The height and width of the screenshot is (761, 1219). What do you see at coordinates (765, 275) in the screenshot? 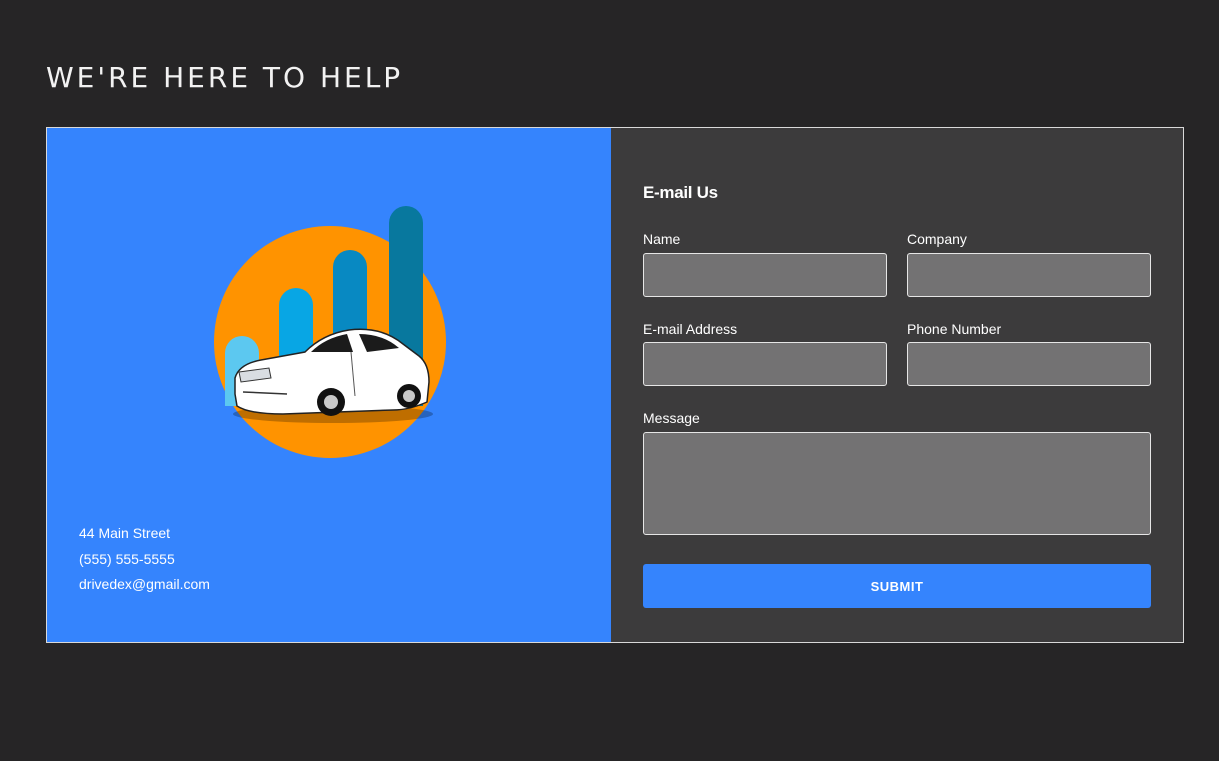
I see `name-input` at bounding box center [765, 275].